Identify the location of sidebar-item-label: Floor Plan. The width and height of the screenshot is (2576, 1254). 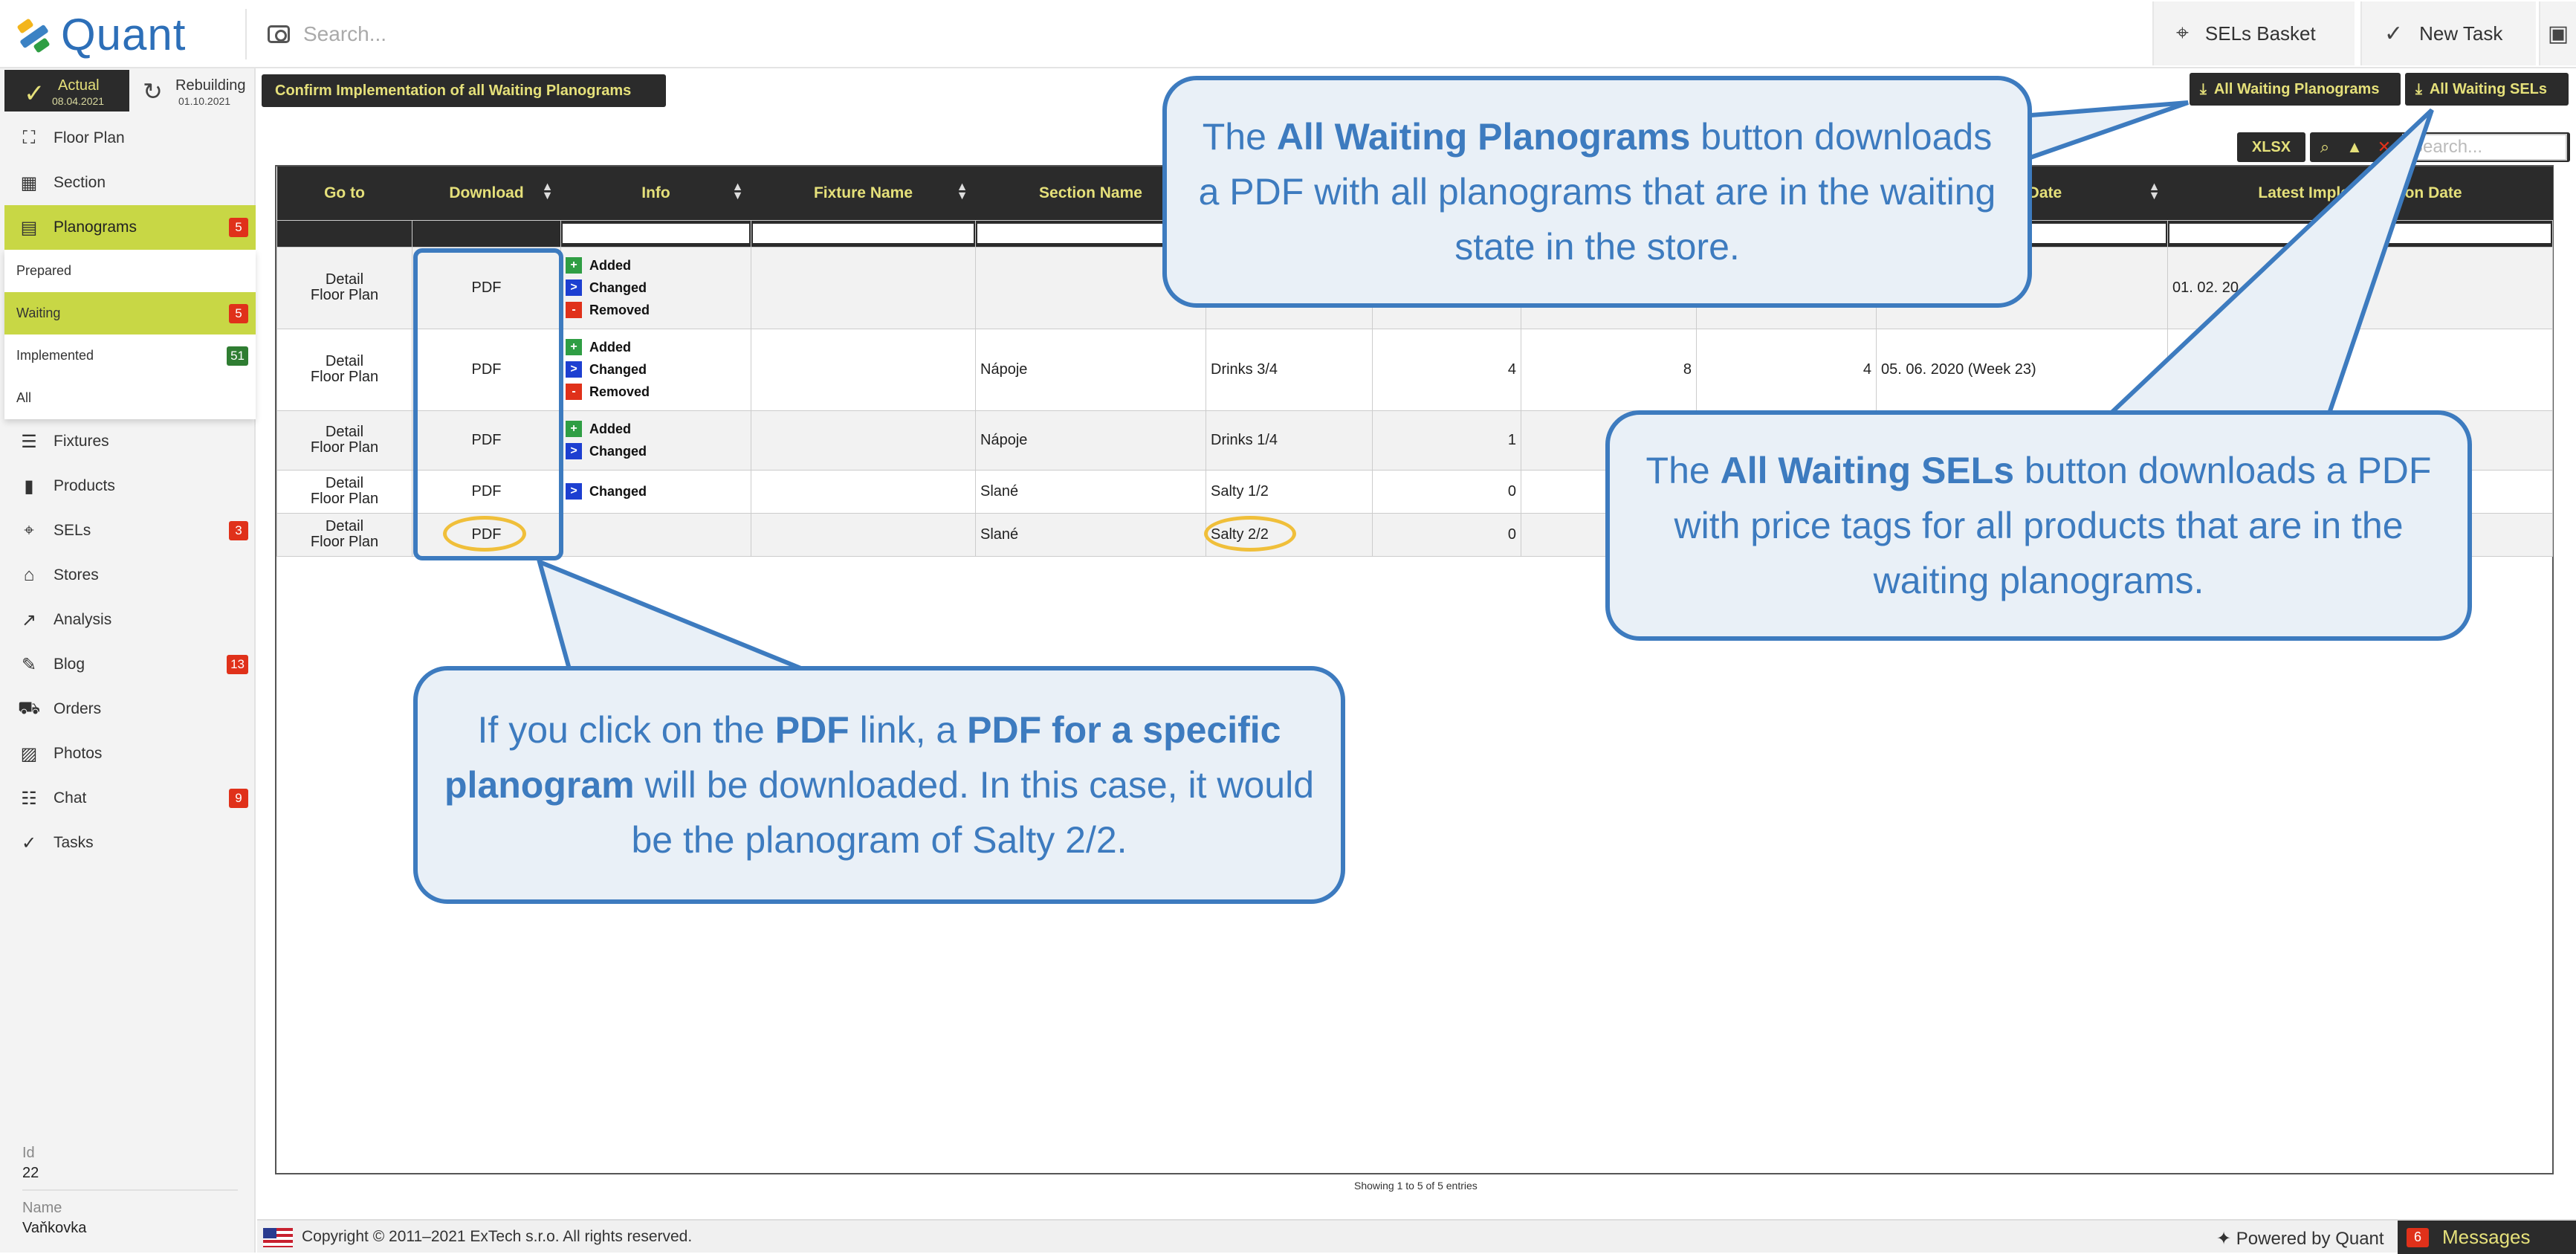
(89, 137).